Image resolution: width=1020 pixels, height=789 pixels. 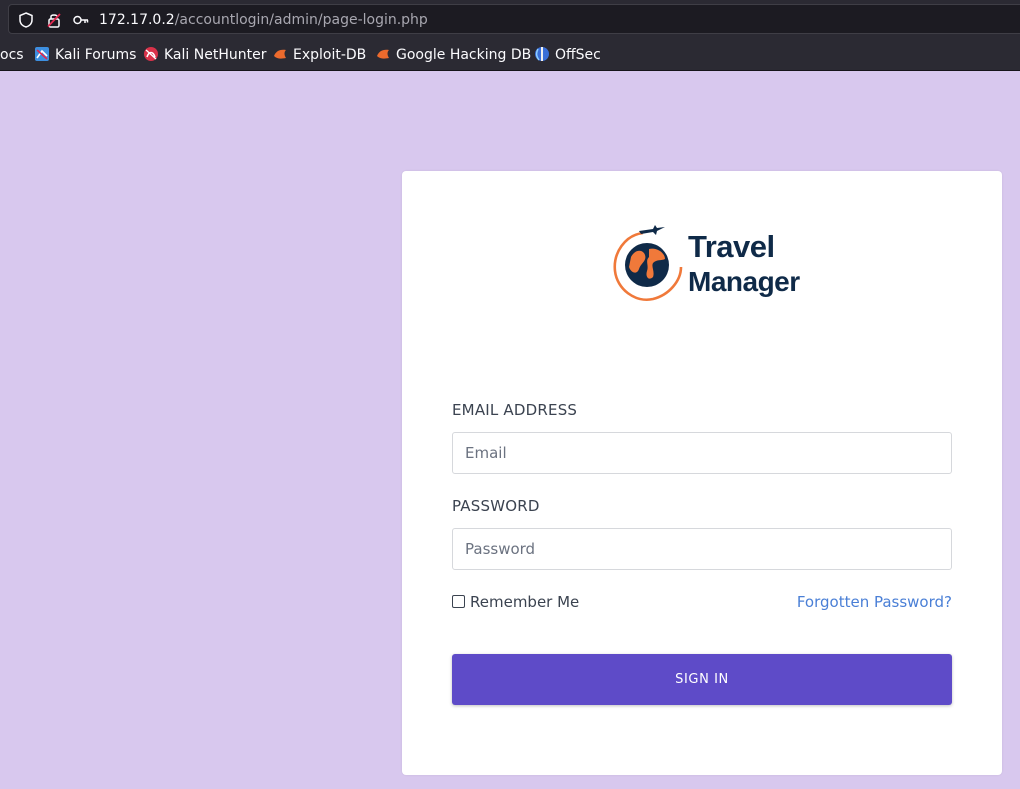 What do you see at coordinates (731, 246) in the screenshot?
I see `logo-line-1: Travel` at bounding box center [731, 246].